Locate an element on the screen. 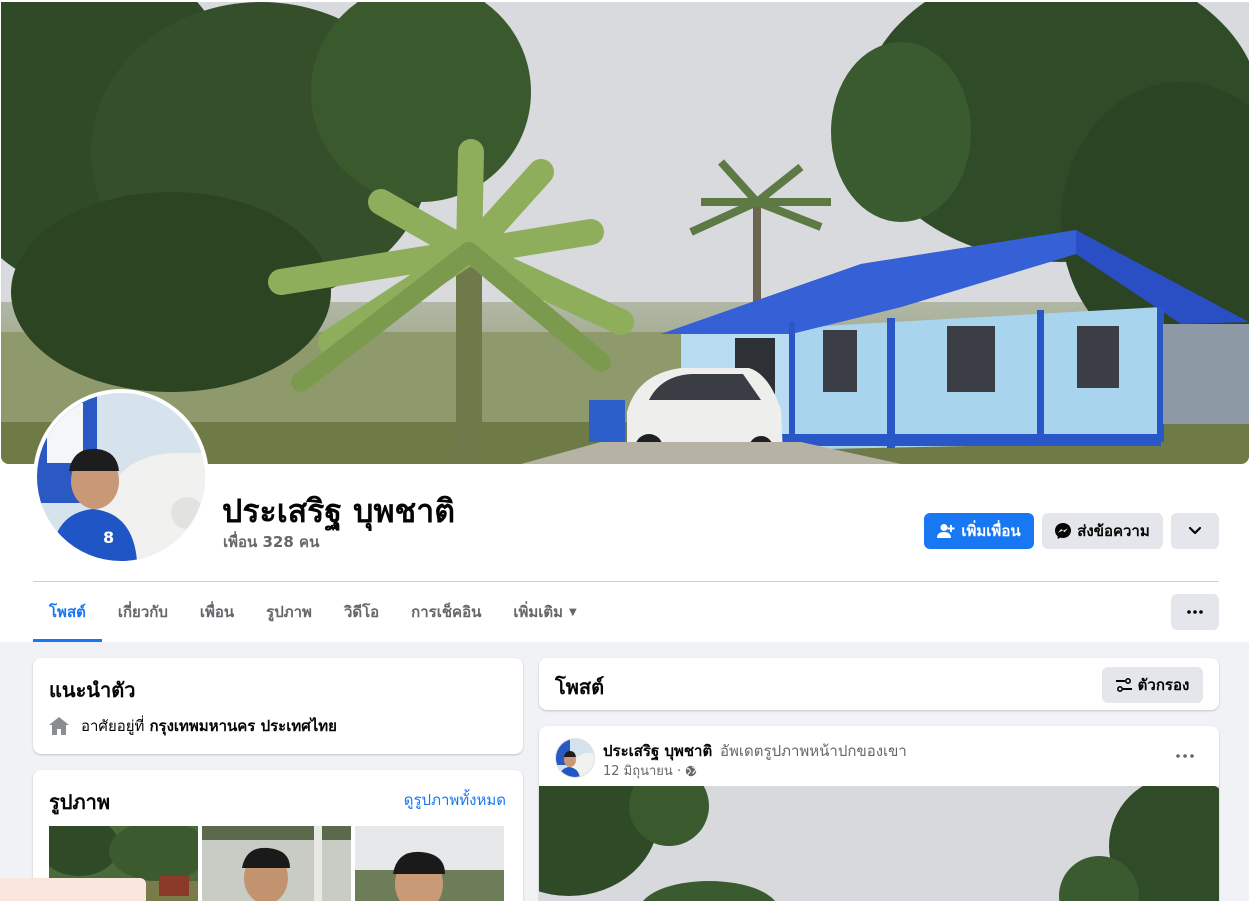 The width and height of the screenshot is (1249, 901). filter-icon is located at coordinates (1123, 685).